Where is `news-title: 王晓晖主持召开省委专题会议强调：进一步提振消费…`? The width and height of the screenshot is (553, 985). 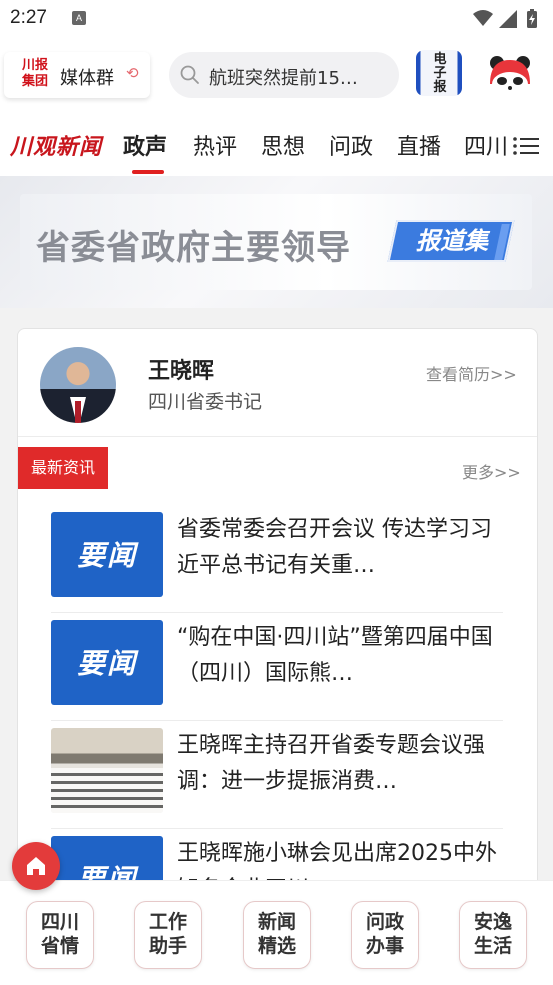
news-title: 王晓晖主持召开省委专题会议强调：进一步提振消费… is located at coordinates (331, 763).